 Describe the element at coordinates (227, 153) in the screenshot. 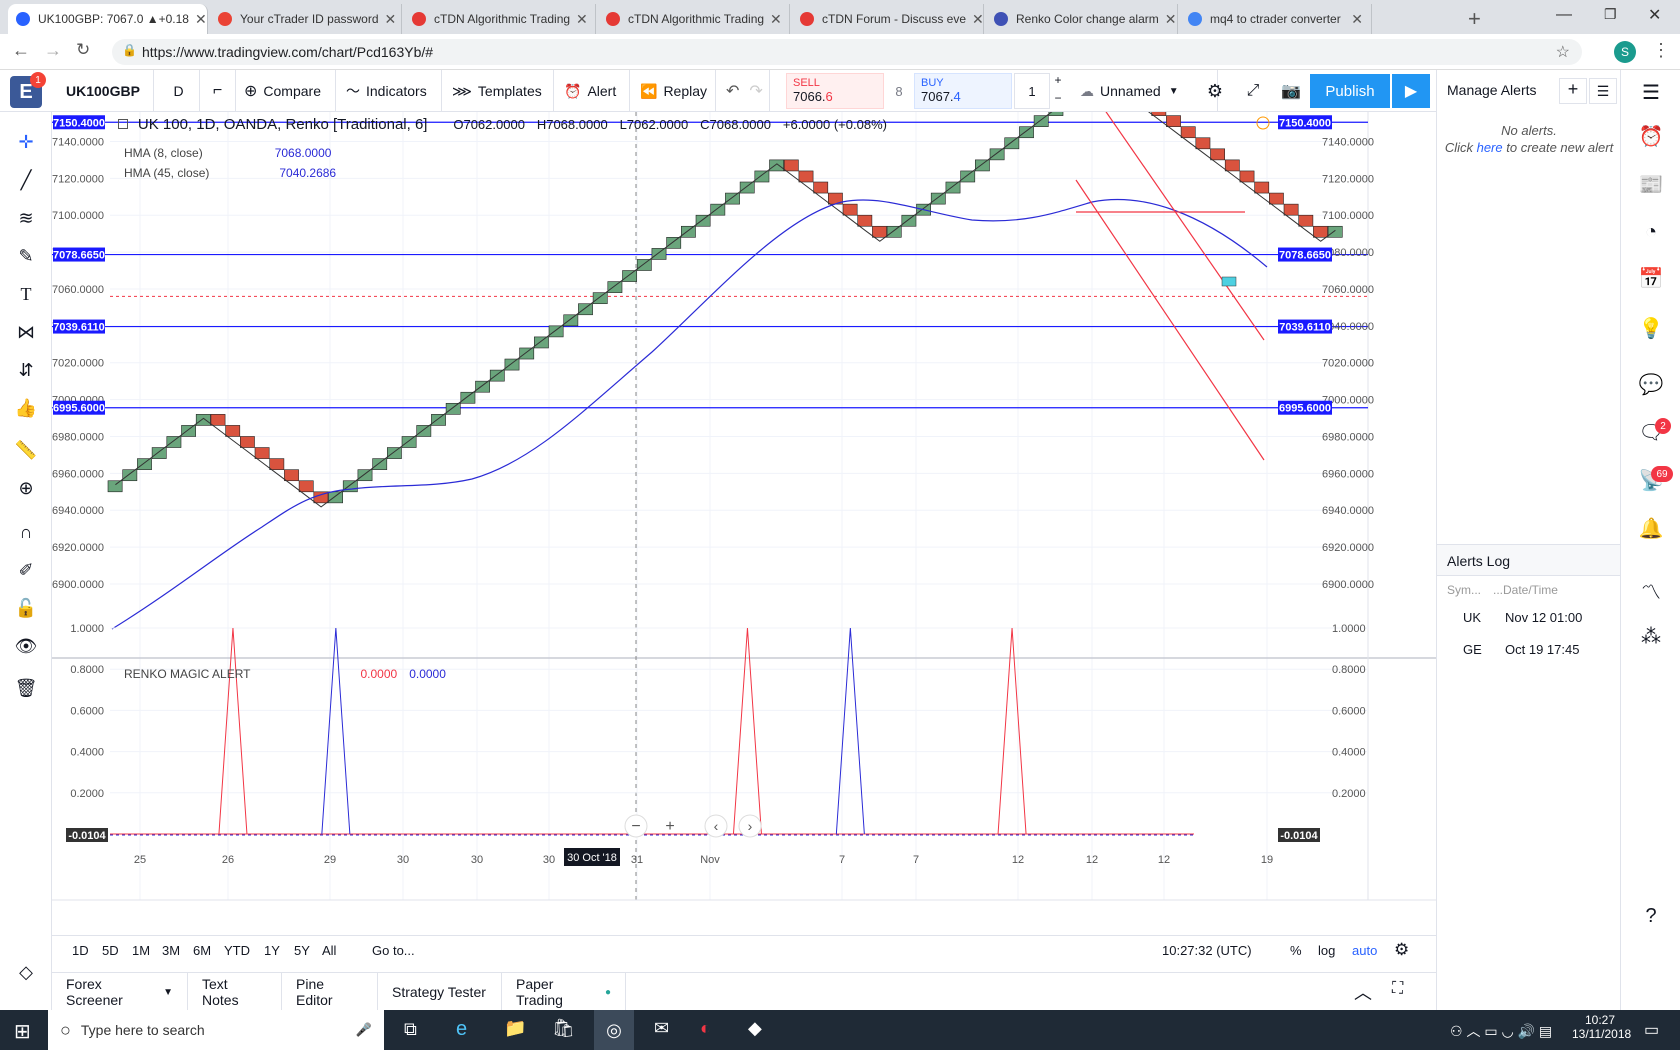

I see `hma8-legend: HMA (8, close) 7068.0000` at that location.